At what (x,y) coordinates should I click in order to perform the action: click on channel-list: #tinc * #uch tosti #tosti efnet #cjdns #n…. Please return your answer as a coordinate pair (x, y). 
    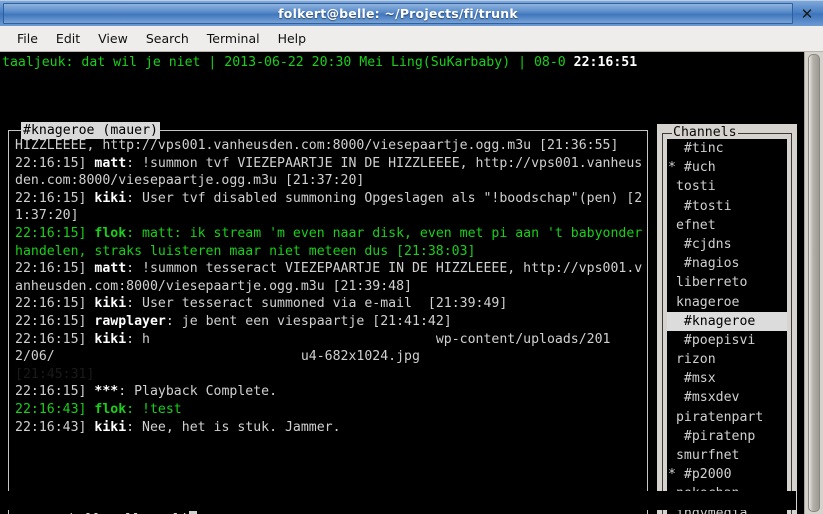
    Looking at the image, I should click on (727, 326).